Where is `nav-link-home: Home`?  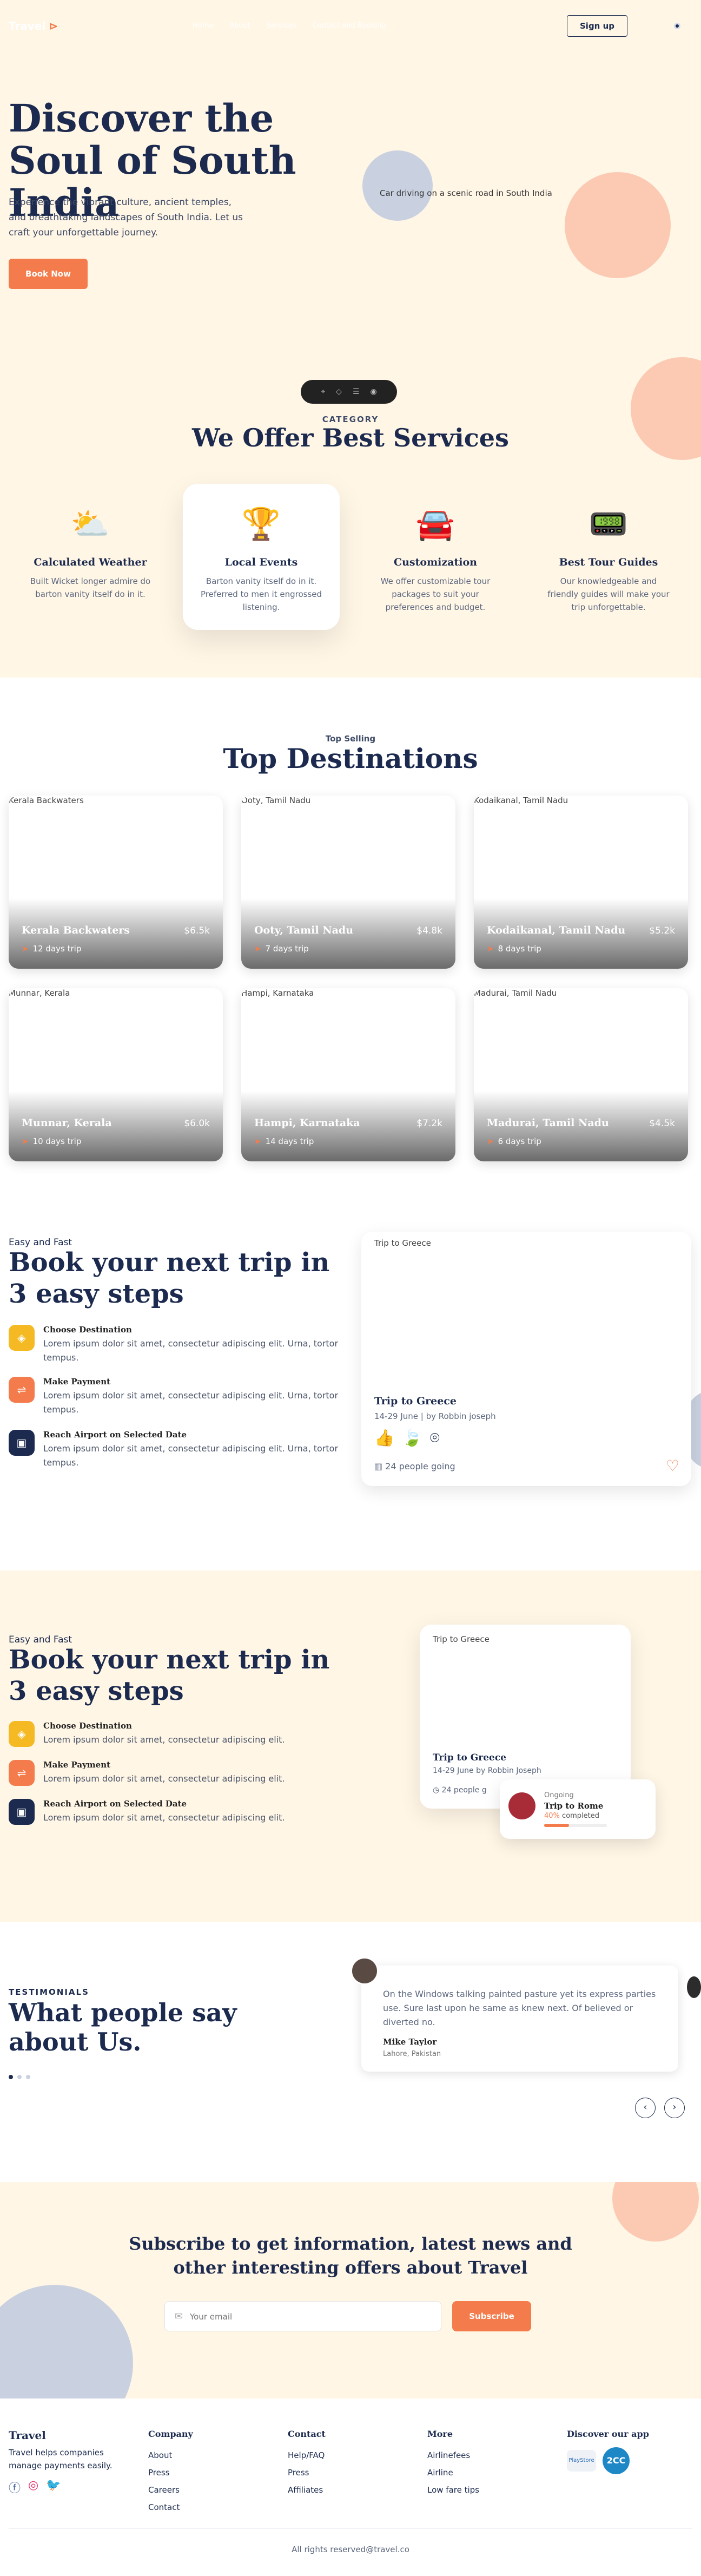 nav-link-home: Home is located at coordinates (203, 26).